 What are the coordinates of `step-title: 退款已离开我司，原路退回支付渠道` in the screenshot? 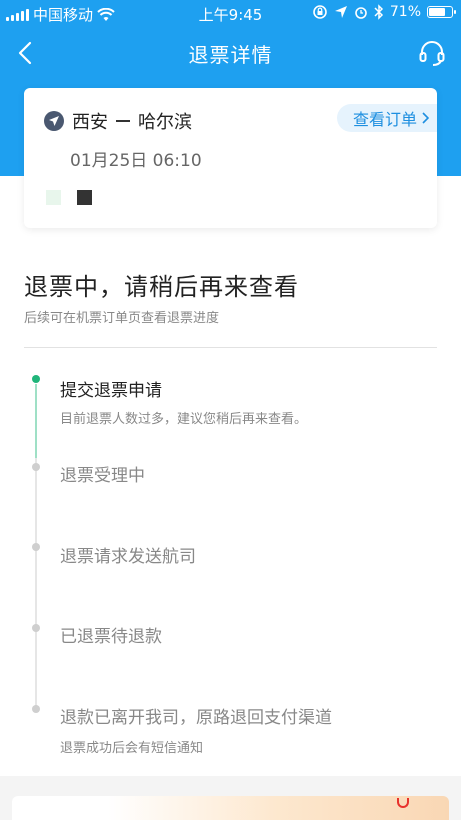 It's located at (196, 718).